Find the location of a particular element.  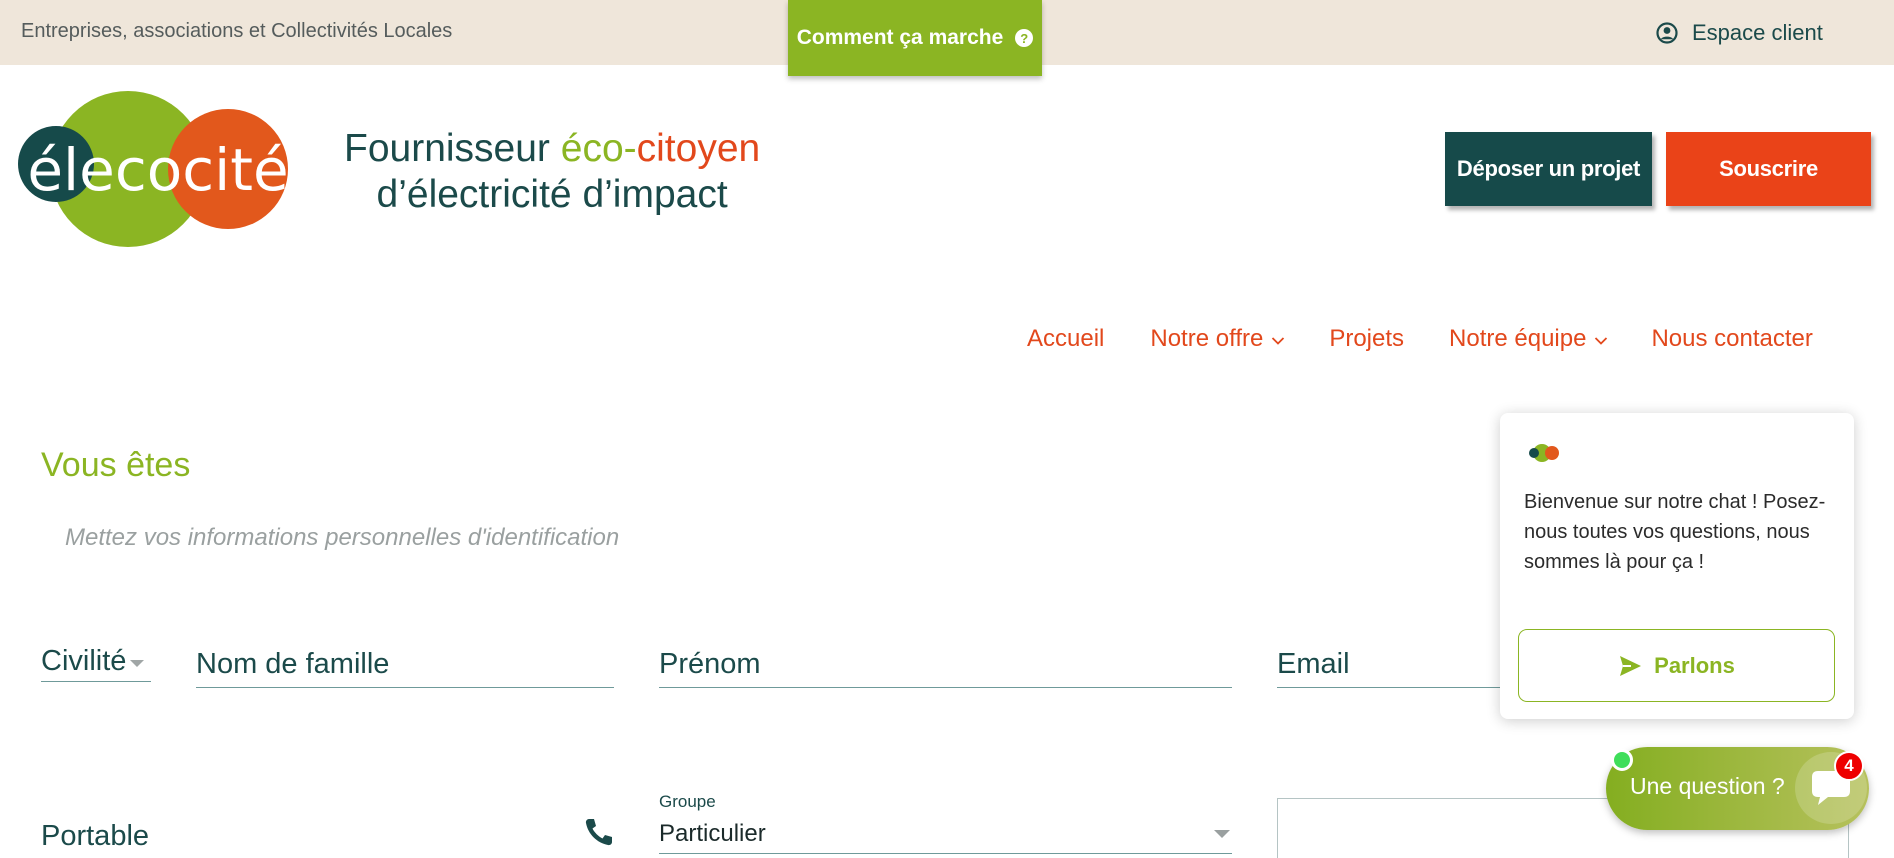

tagline-line1: Fournisseur éco-citoyen is located at coordinates (552, 149).